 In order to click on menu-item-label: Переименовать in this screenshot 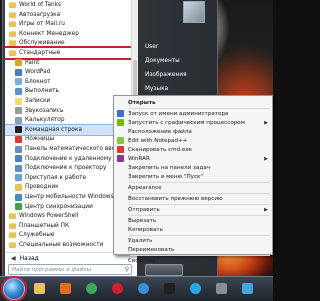, I will do `click(151, 249)`.